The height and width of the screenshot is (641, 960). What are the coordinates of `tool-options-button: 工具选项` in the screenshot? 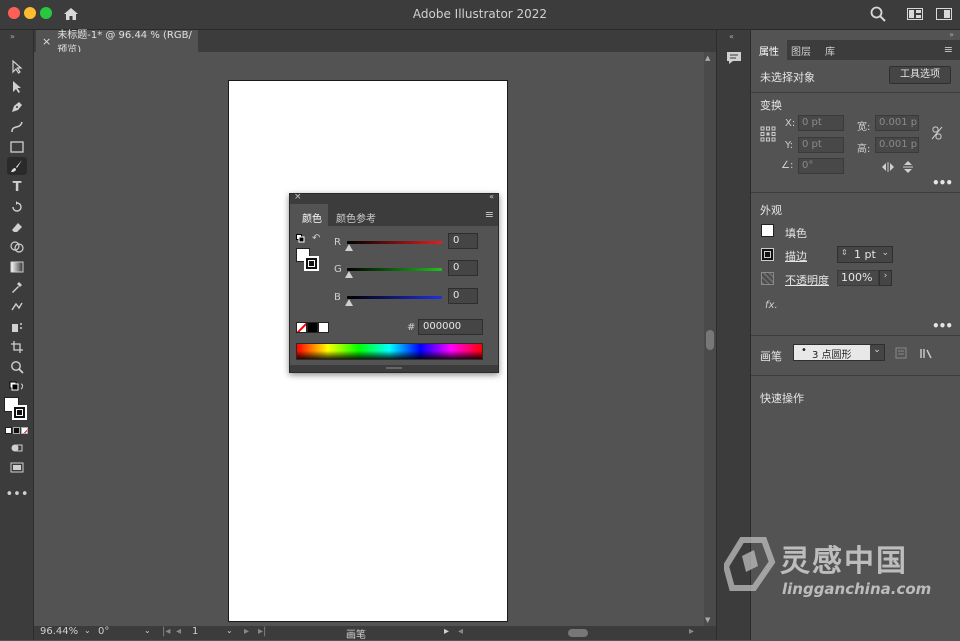 It's located at (920, 75).